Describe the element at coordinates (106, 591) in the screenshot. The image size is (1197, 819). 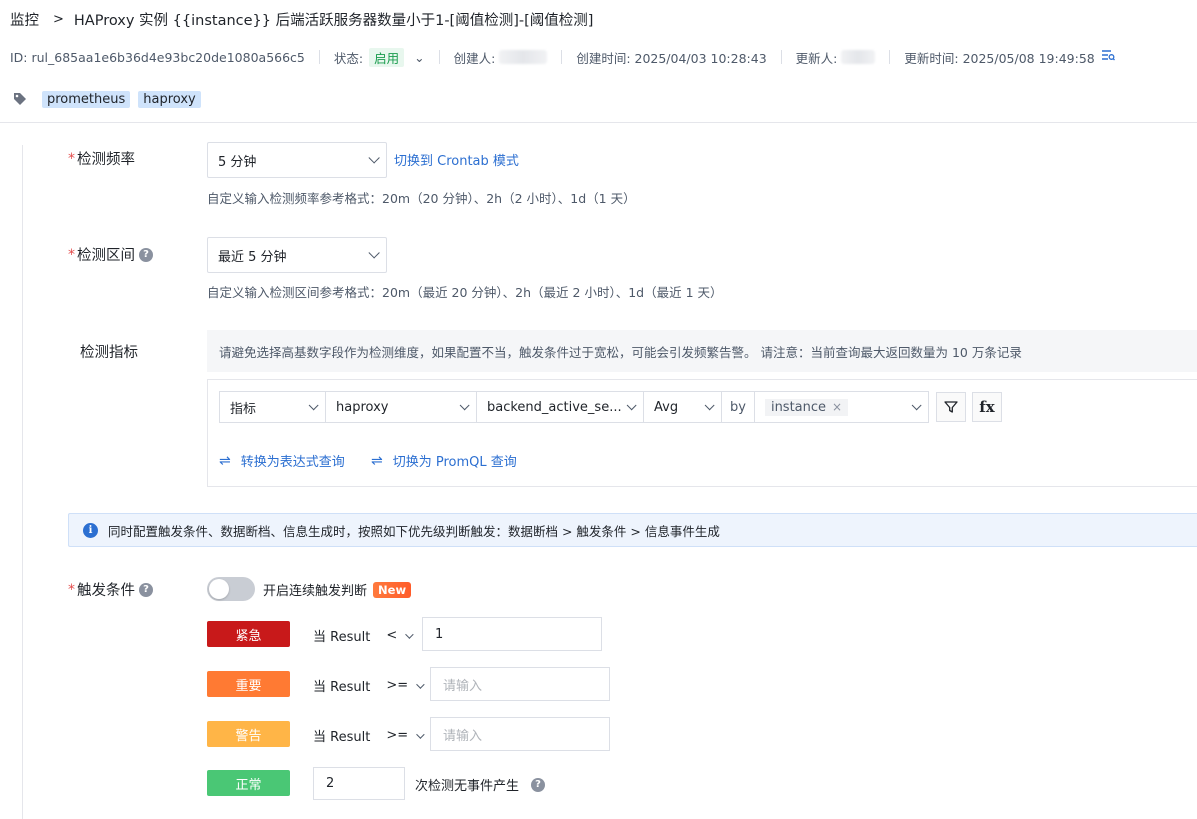
I see `trigger-label-text: 触发条件` at that location.